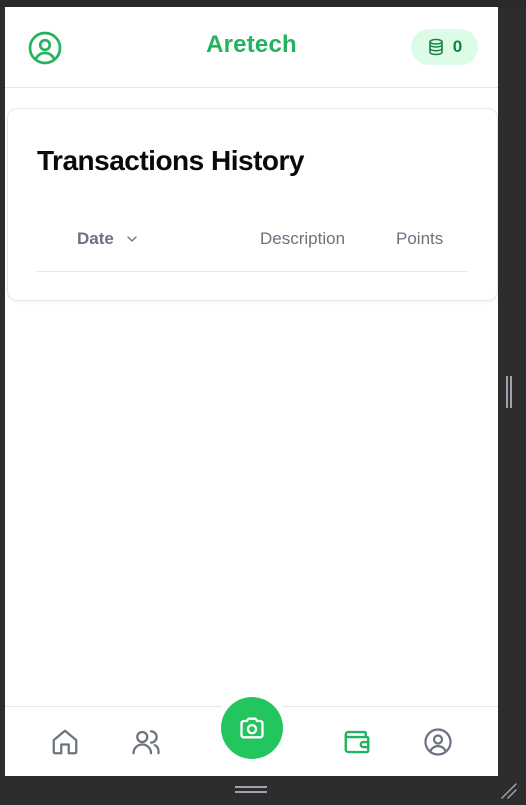  What do you see at coordinates (509, 791) in the screenshot?
I see `resize-grip-icon` at bounding box center [509, 791].